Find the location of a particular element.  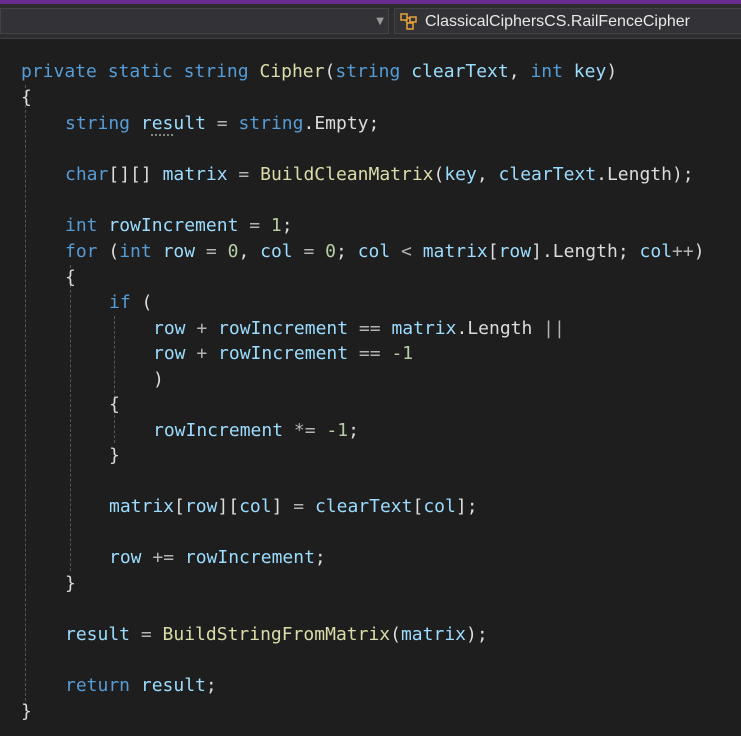

code-line: matrix[row][col] = clearText[col]; is located at coordinates (293, 507).